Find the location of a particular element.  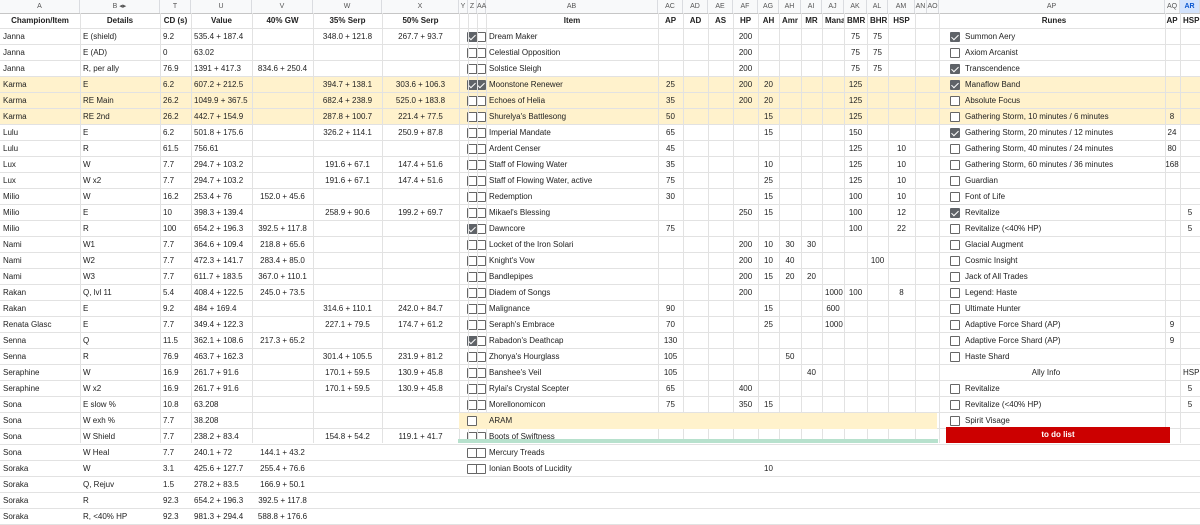

header-serp50: 50% Serp is located at coordinates (420, 21).